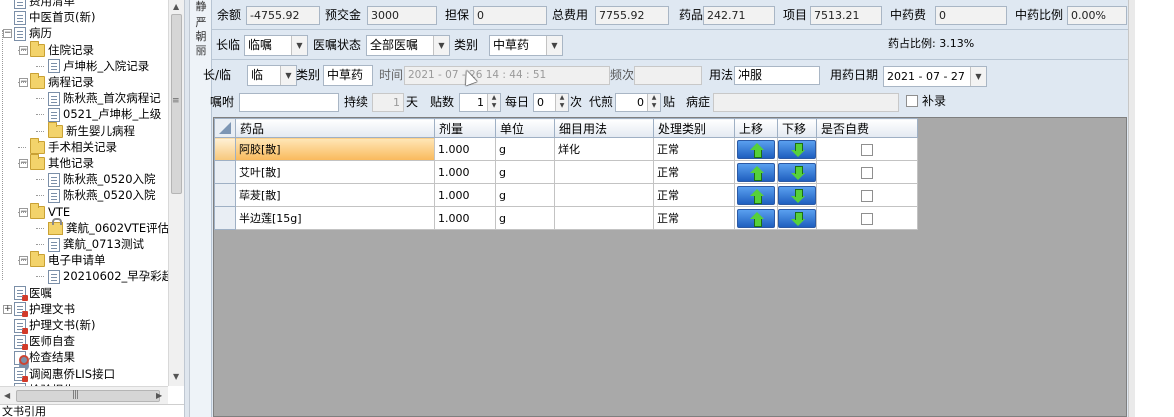 The height and width of the screenshot is (417, 1174). What do you see at coordinates (694, 128) in the screenshot?
I see `column-header: 处理类别` at bounding box center [694, 128].